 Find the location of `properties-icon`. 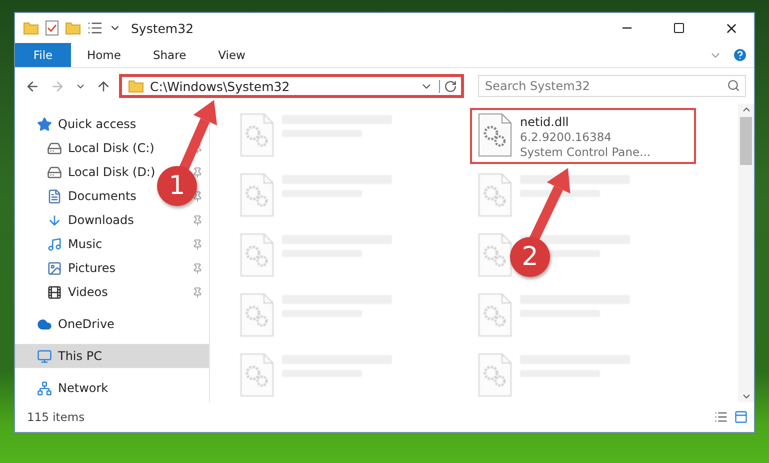

properties-icon is located at coordinates (95, 28).